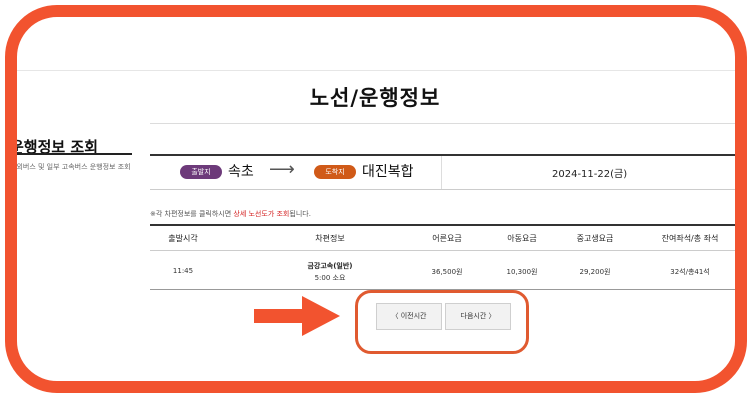 This screenshot has height=397, width=750. Describe the element at coordinates (441, 172) in the screenshot. I see `route-box-divider` at that location.